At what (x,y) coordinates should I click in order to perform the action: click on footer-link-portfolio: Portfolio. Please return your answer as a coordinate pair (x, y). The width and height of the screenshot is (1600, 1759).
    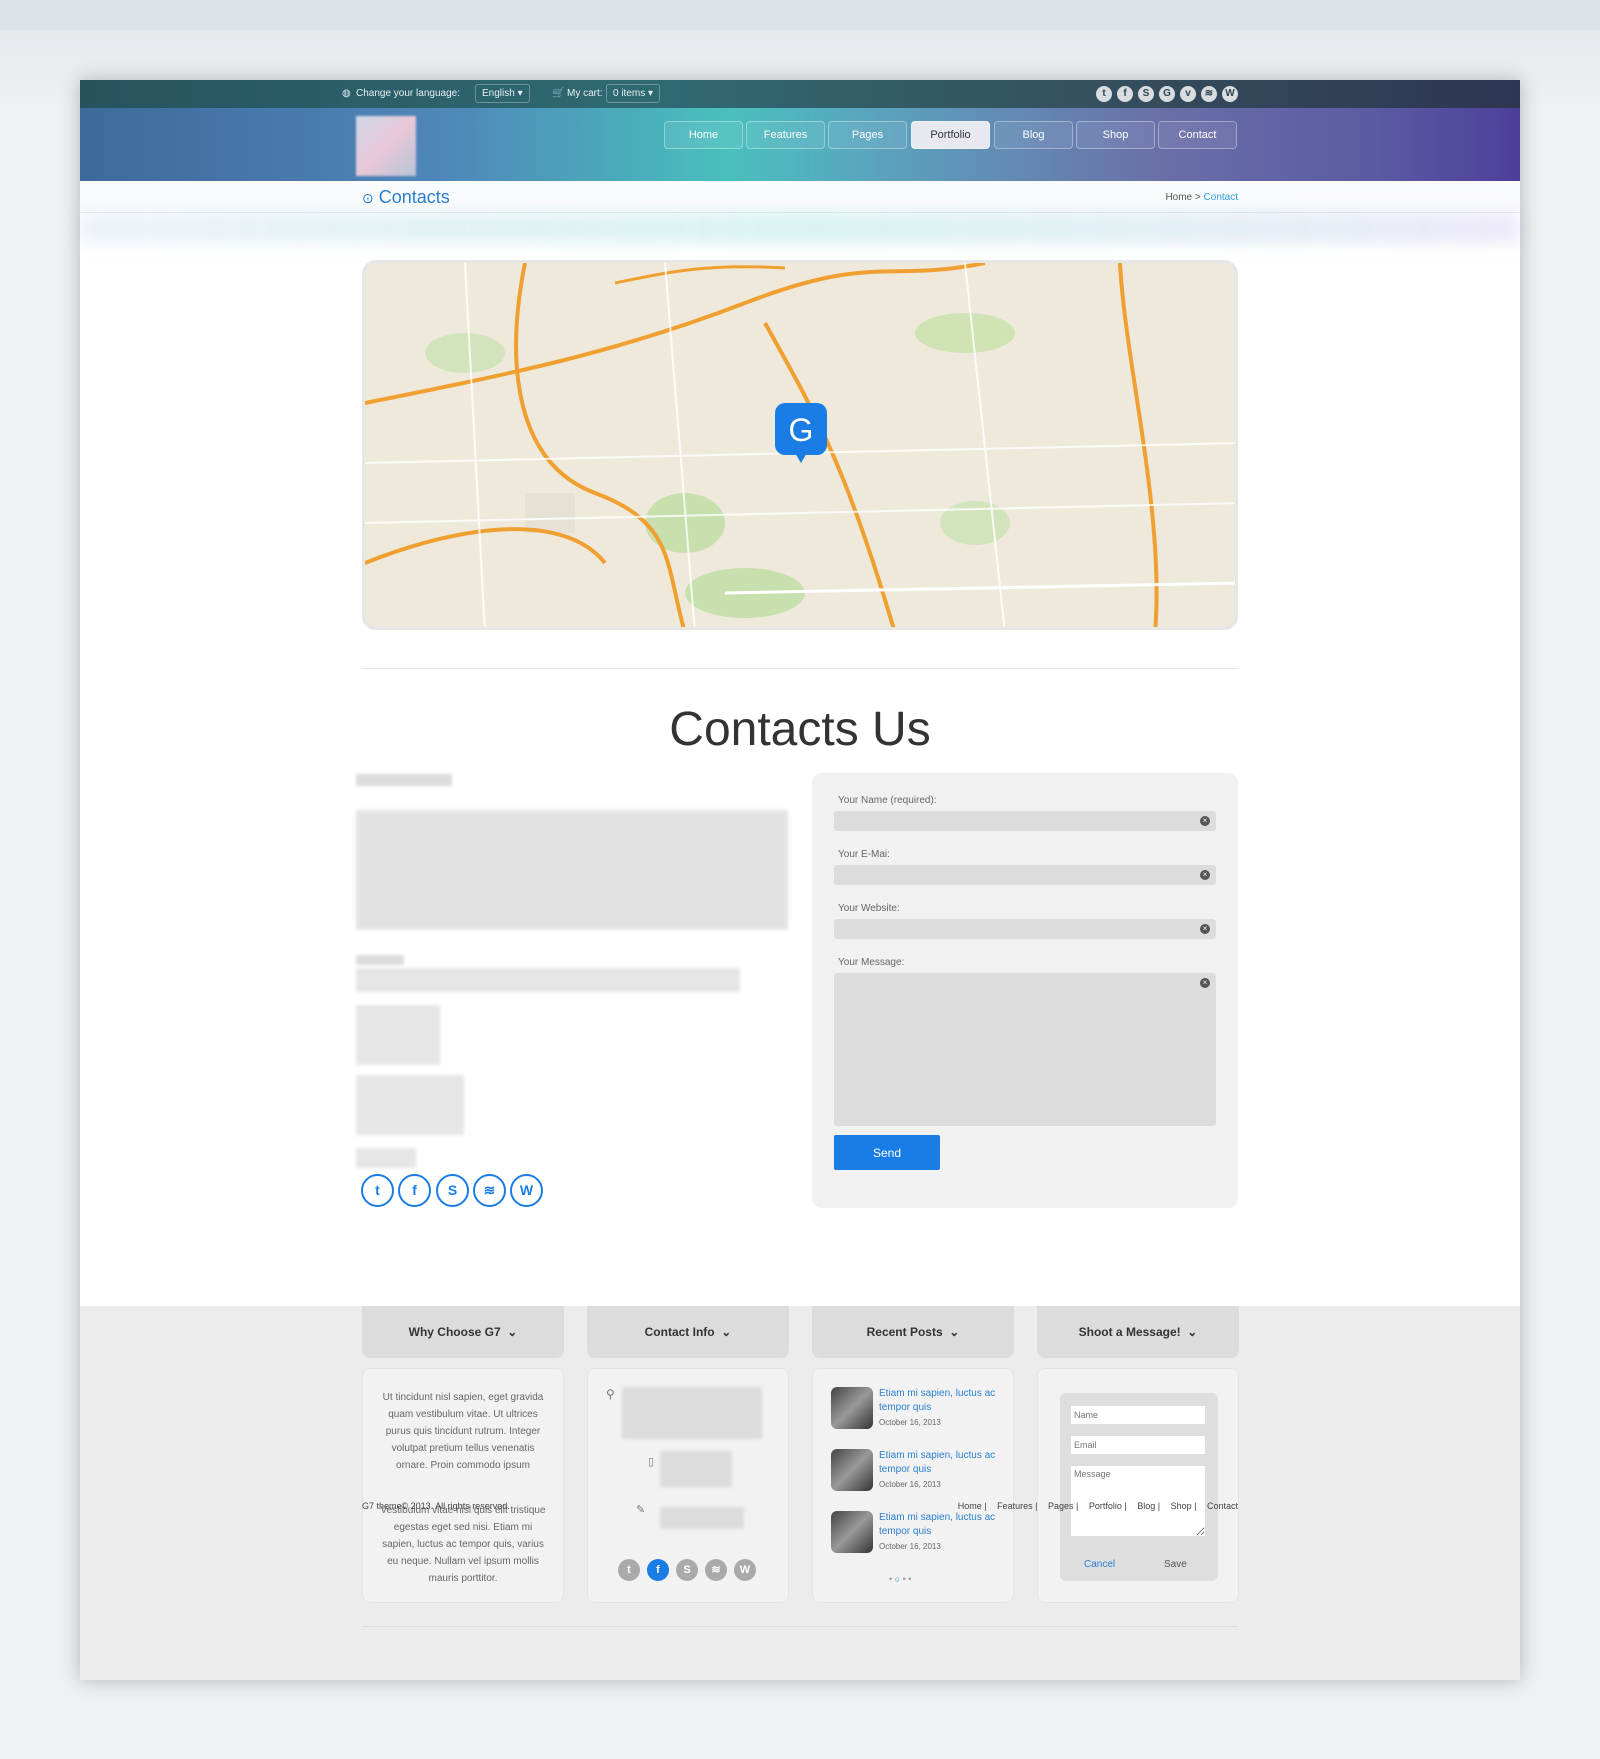
    Looking at the image, I should click on (1105, 1506).